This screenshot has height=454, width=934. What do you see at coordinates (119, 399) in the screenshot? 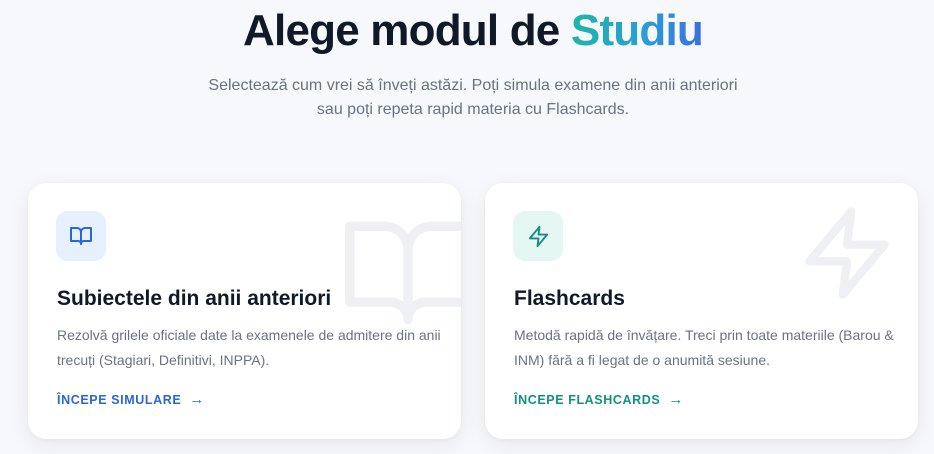
I see `cta-label: ÎNCEPE SIMULARE` at bounding box center [119, 399].